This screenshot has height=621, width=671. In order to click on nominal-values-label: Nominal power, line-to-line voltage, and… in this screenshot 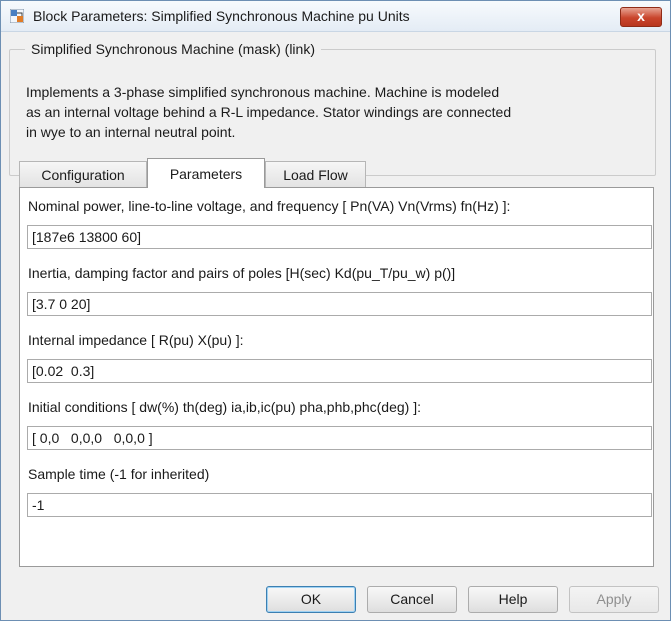, I will do `click(269, 206)`.